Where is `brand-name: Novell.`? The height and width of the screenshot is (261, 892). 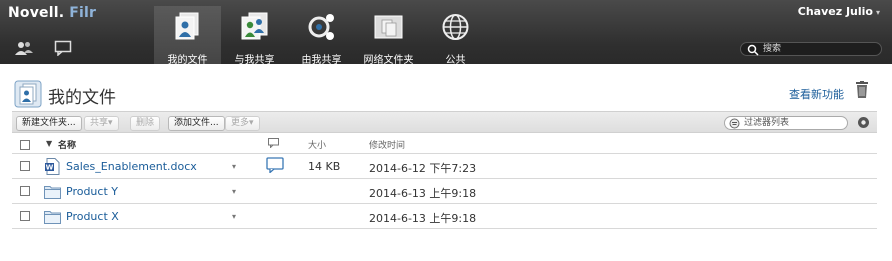
brand-name: Novell. is located at coordinates (36, 13).